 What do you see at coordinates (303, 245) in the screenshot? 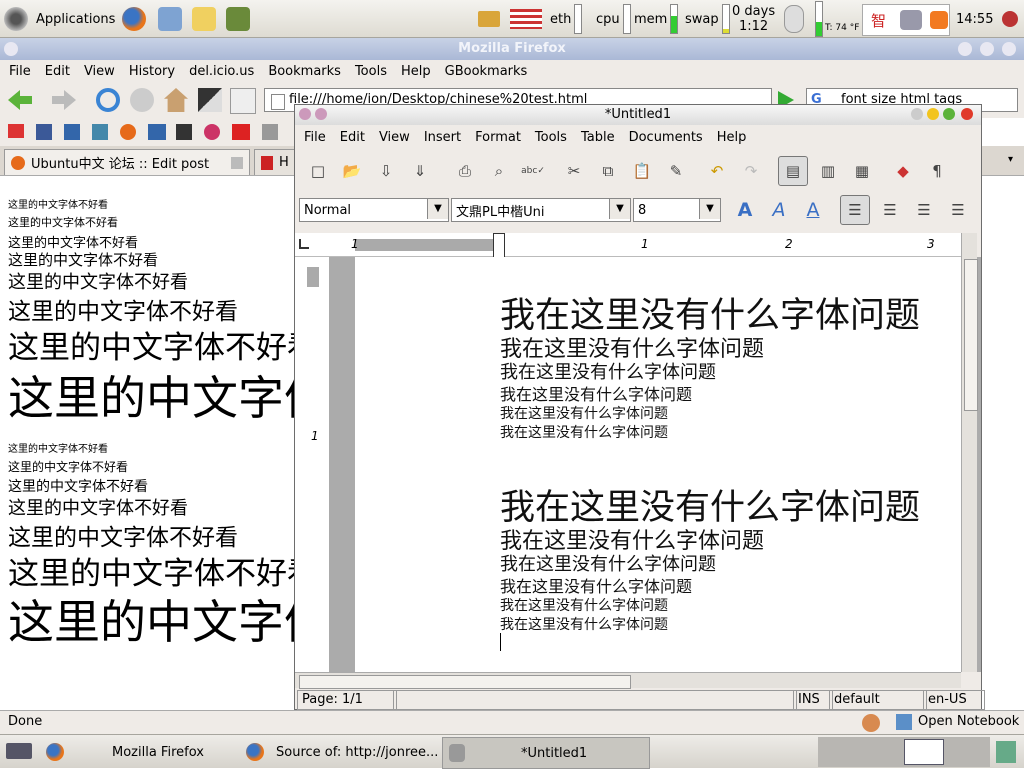
I see `tab-stop-selector` at bounding box center [303, 245].